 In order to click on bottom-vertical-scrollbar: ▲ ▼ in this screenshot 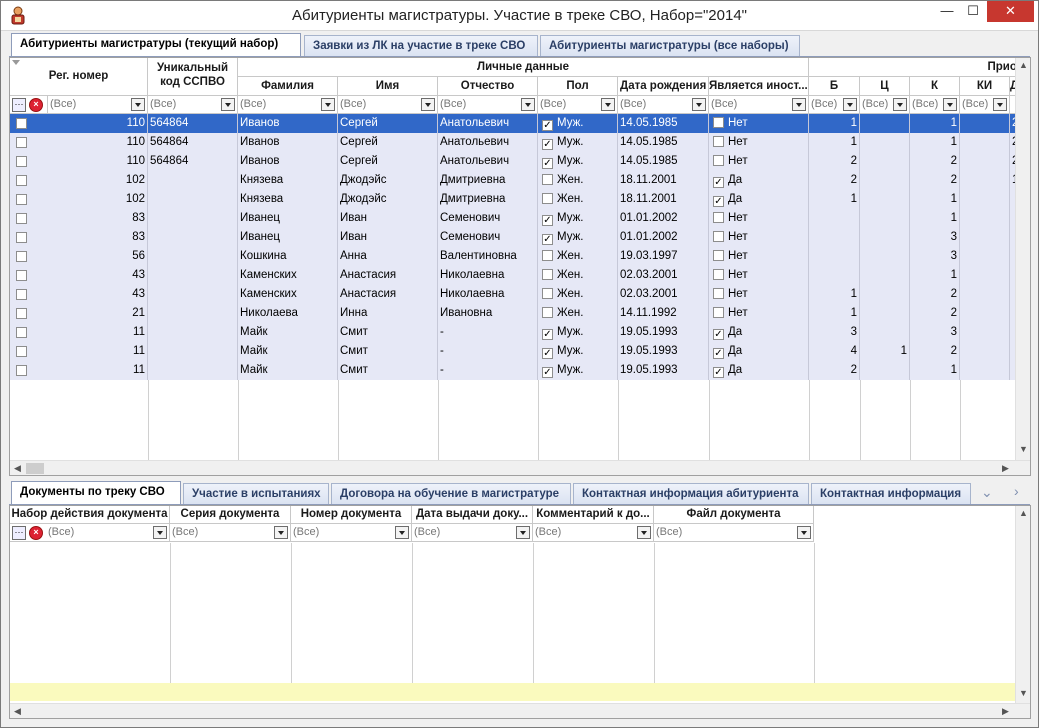, I will do `click(1022, 604)`.